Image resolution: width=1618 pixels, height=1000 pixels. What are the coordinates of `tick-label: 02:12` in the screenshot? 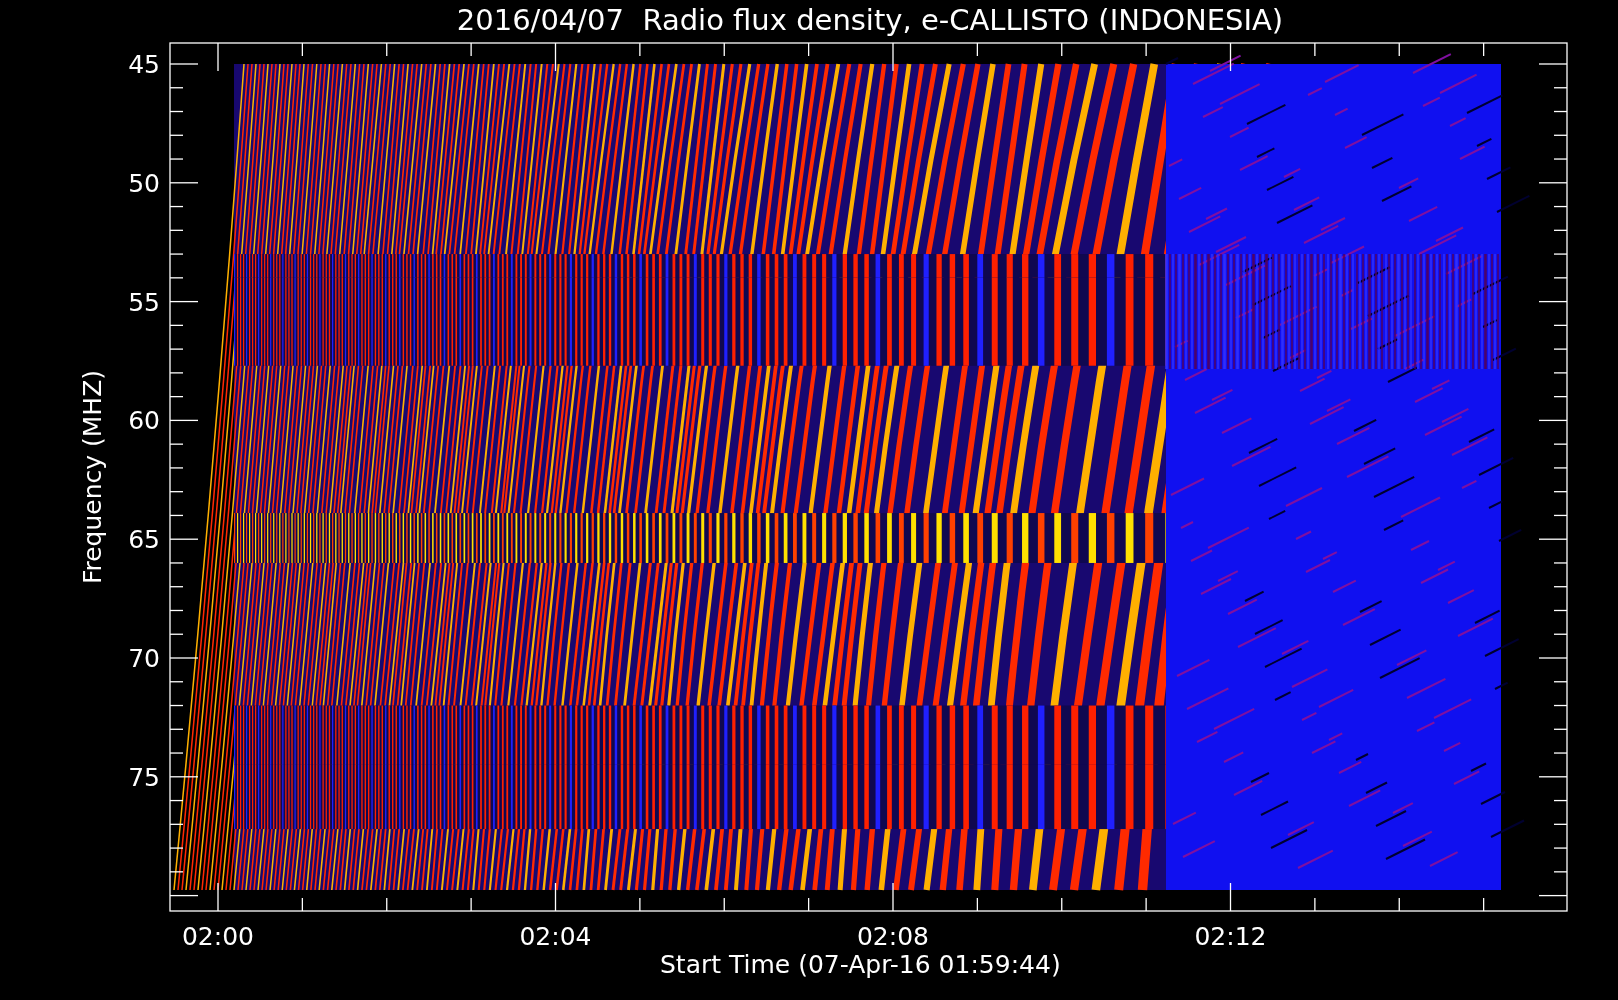 It's located at (1230, 936).